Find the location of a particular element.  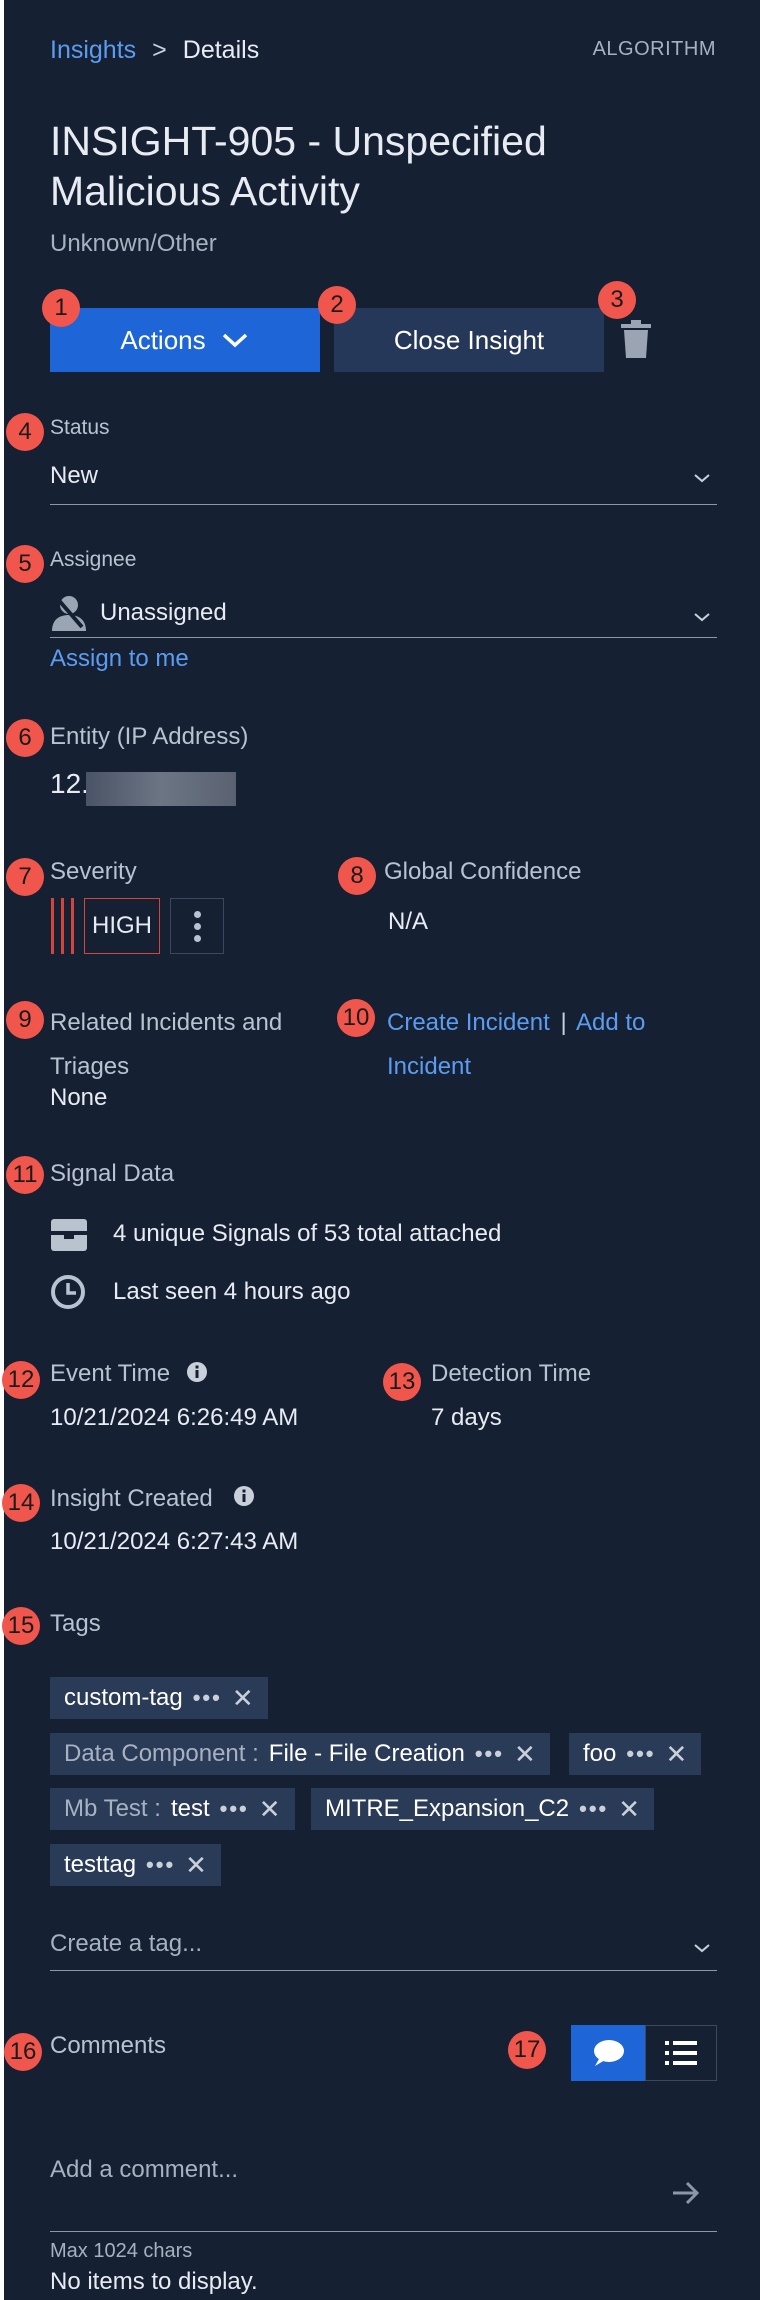

assign-to-me-link: Assign to me is located at coordinates (119, 659).